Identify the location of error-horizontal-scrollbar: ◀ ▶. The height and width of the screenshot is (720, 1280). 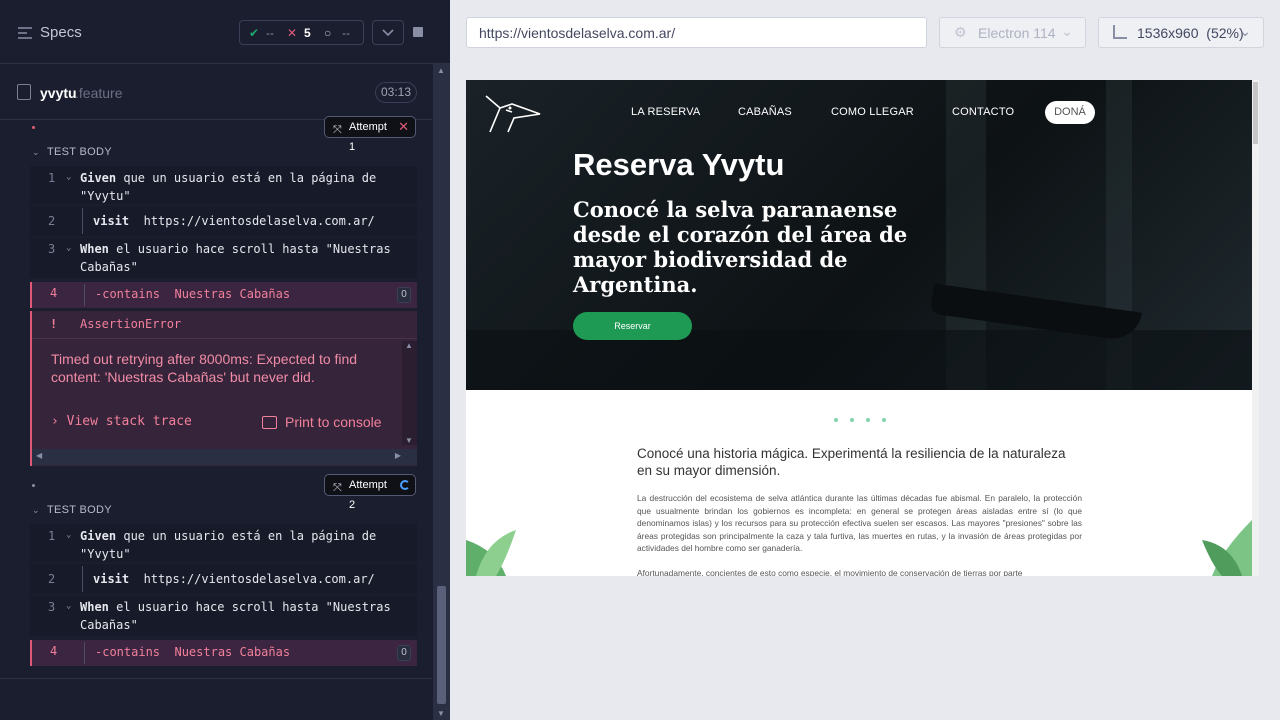
(224, 457).